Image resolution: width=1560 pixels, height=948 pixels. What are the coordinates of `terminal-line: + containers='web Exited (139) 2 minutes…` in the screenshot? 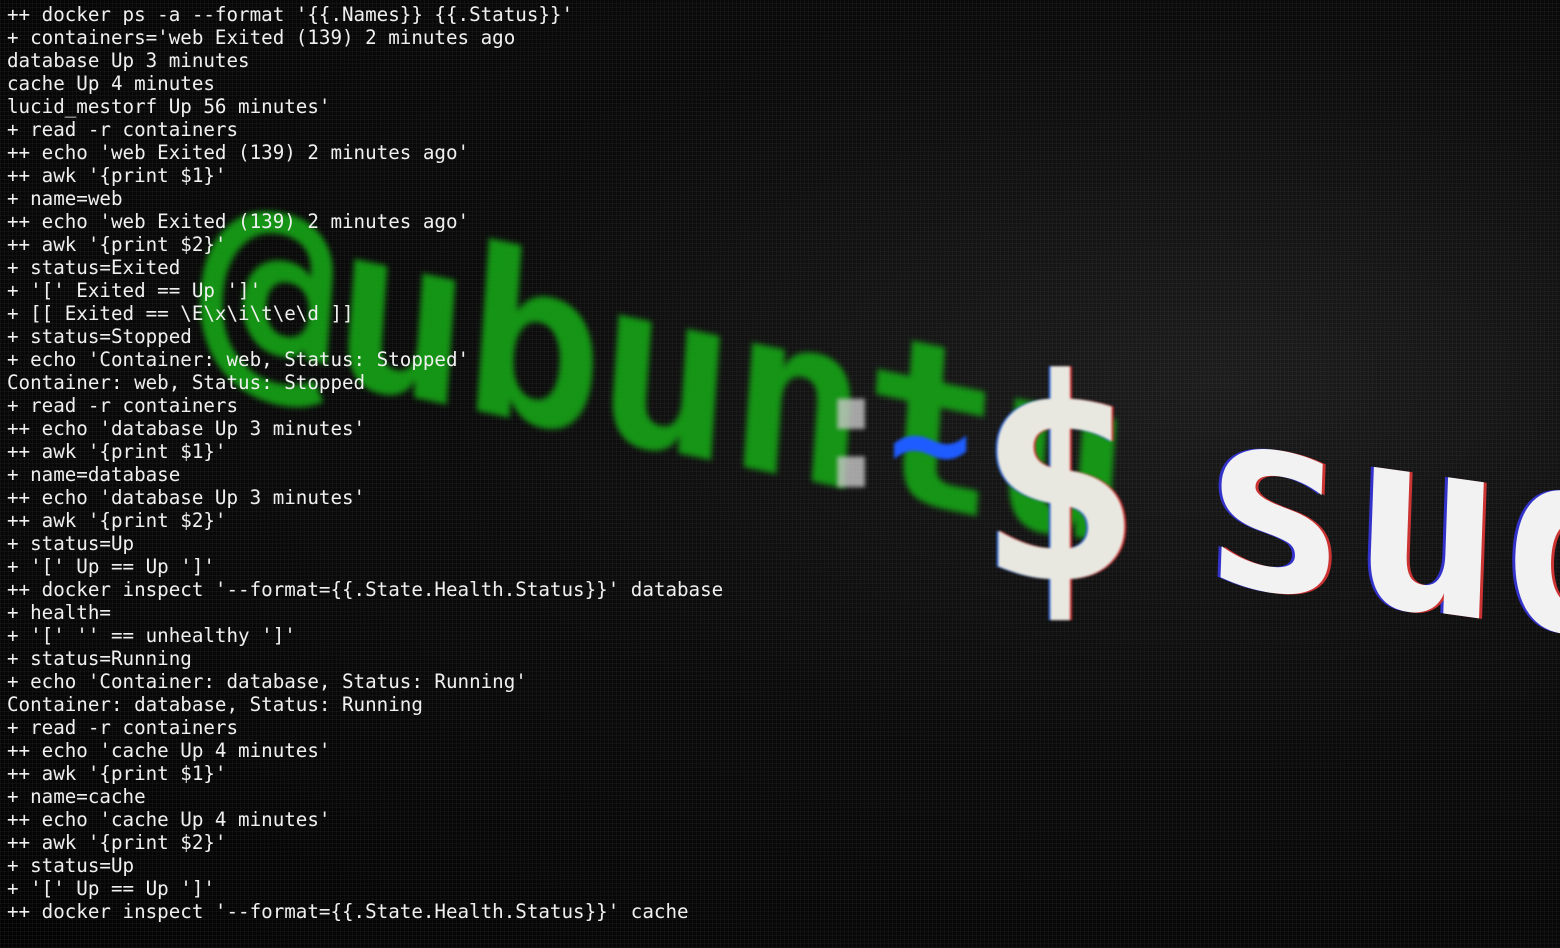 It's located at (261, 37).